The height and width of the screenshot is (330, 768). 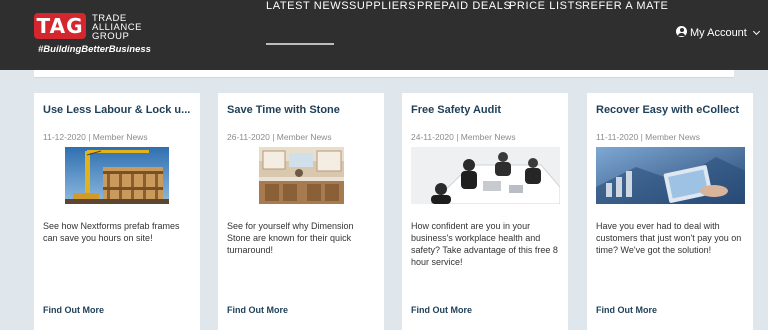 What do you see at coordinates (301, 175) in the screenshot?
I see `kitchen-image` at bounding box center [301, 175].